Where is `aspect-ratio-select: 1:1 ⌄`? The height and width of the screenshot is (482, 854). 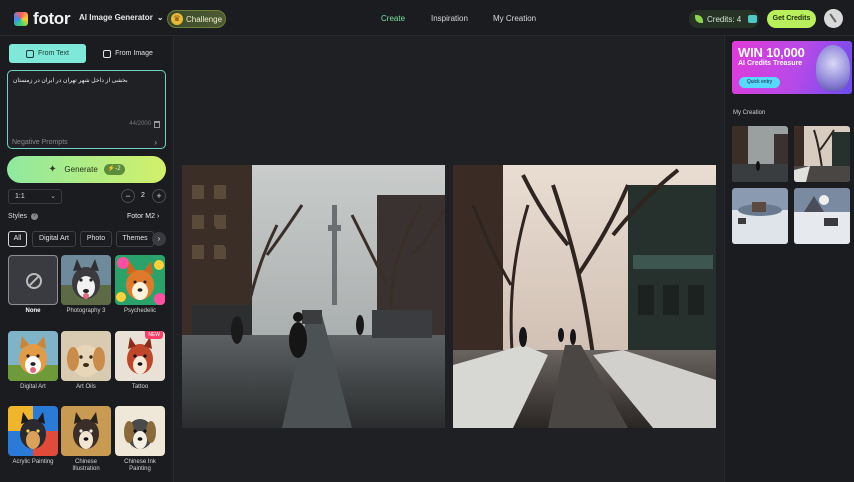 aspect-ratio-select: 1:1 ⌄ is located at coordinates (35, 196).